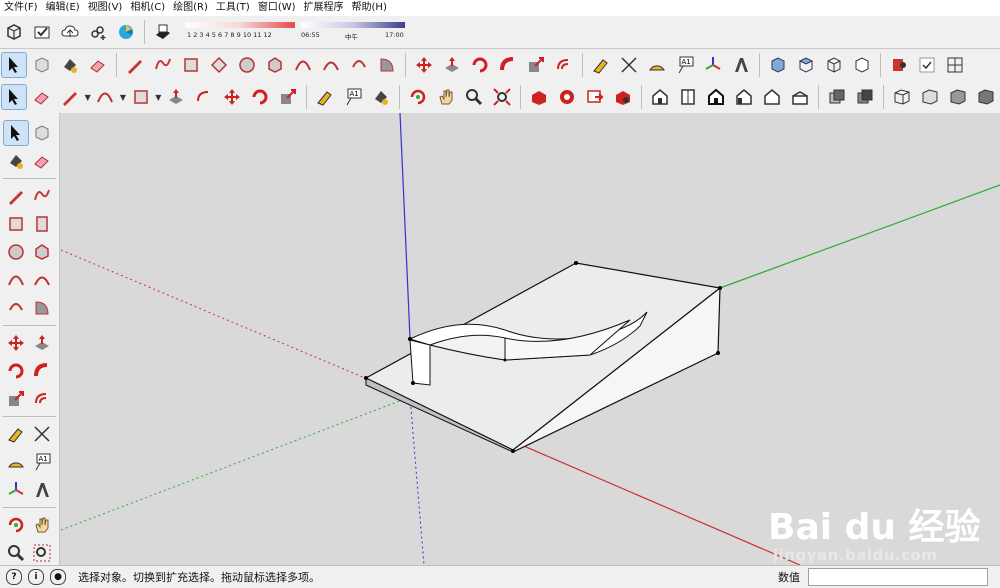 The height and width of the screenshot is (588, 1000). What do you see at coordinates (324, 8) in the screenshot?
I see `menu-extensions: 扩展程序` at bounding box center [324, 8].